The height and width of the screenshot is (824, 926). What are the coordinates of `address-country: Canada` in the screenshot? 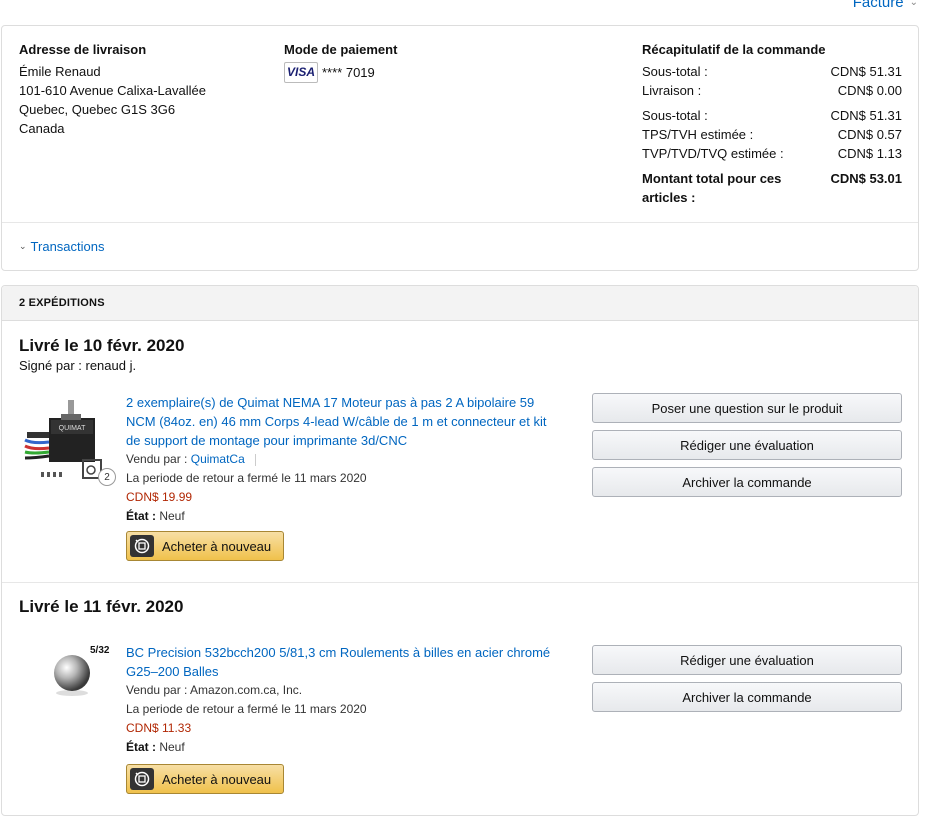 It's located at (42, 128).